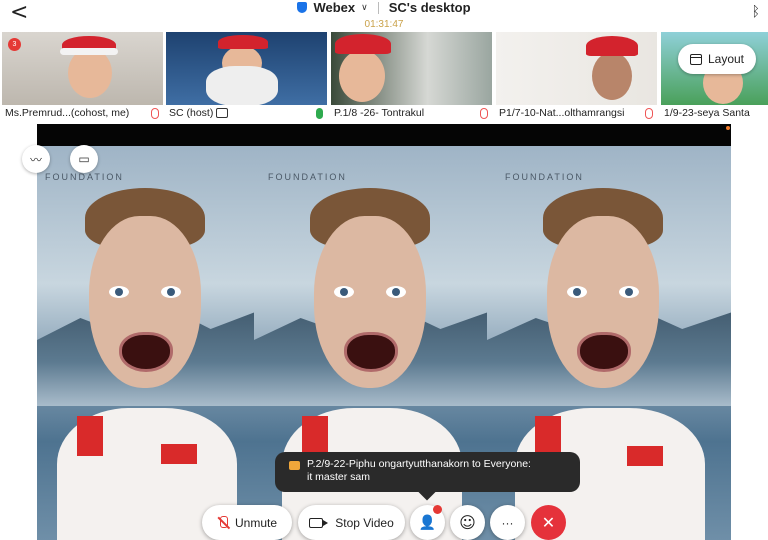  What do you see at coordinates (728, 128) in the screenshot?
I see `camera-indicator-dot` at bounding box center [728, 128].